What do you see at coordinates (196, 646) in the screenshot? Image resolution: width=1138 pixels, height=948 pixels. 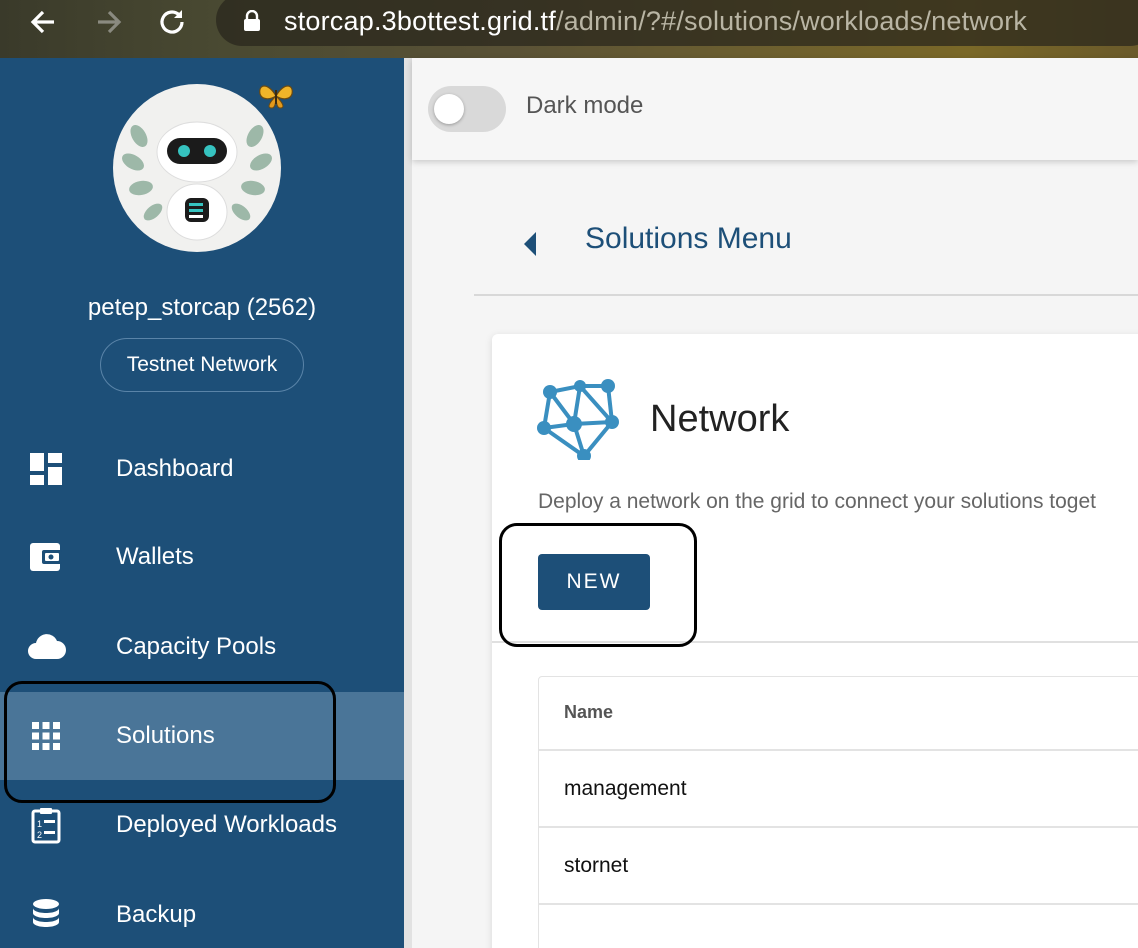 I see `sidebar-item-label: Capacity Pools` at bounding box center [196, 646].